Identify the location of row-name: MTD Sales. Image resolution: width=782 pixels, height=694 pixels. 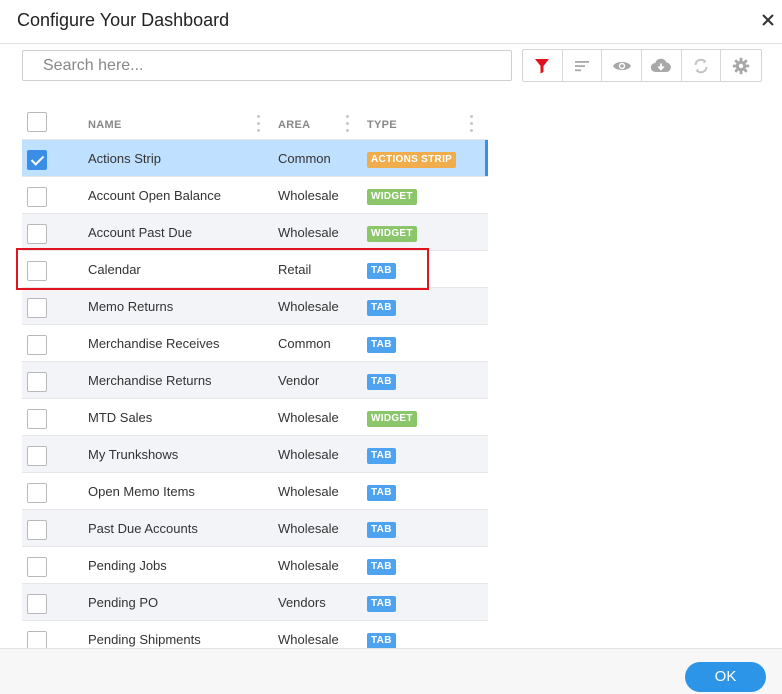
(120, 417).